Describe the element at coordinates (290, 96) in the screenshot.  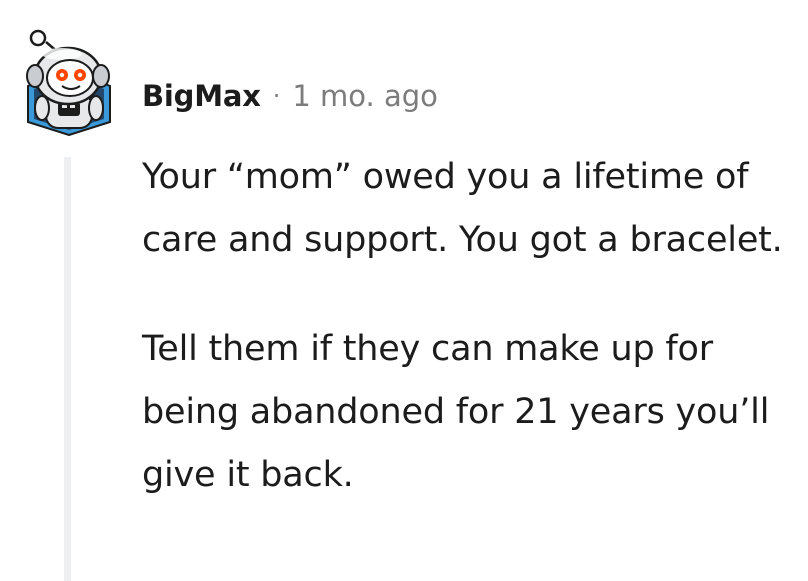
I see `comment-meta: BigMax · 1 mo. ago` at that location.